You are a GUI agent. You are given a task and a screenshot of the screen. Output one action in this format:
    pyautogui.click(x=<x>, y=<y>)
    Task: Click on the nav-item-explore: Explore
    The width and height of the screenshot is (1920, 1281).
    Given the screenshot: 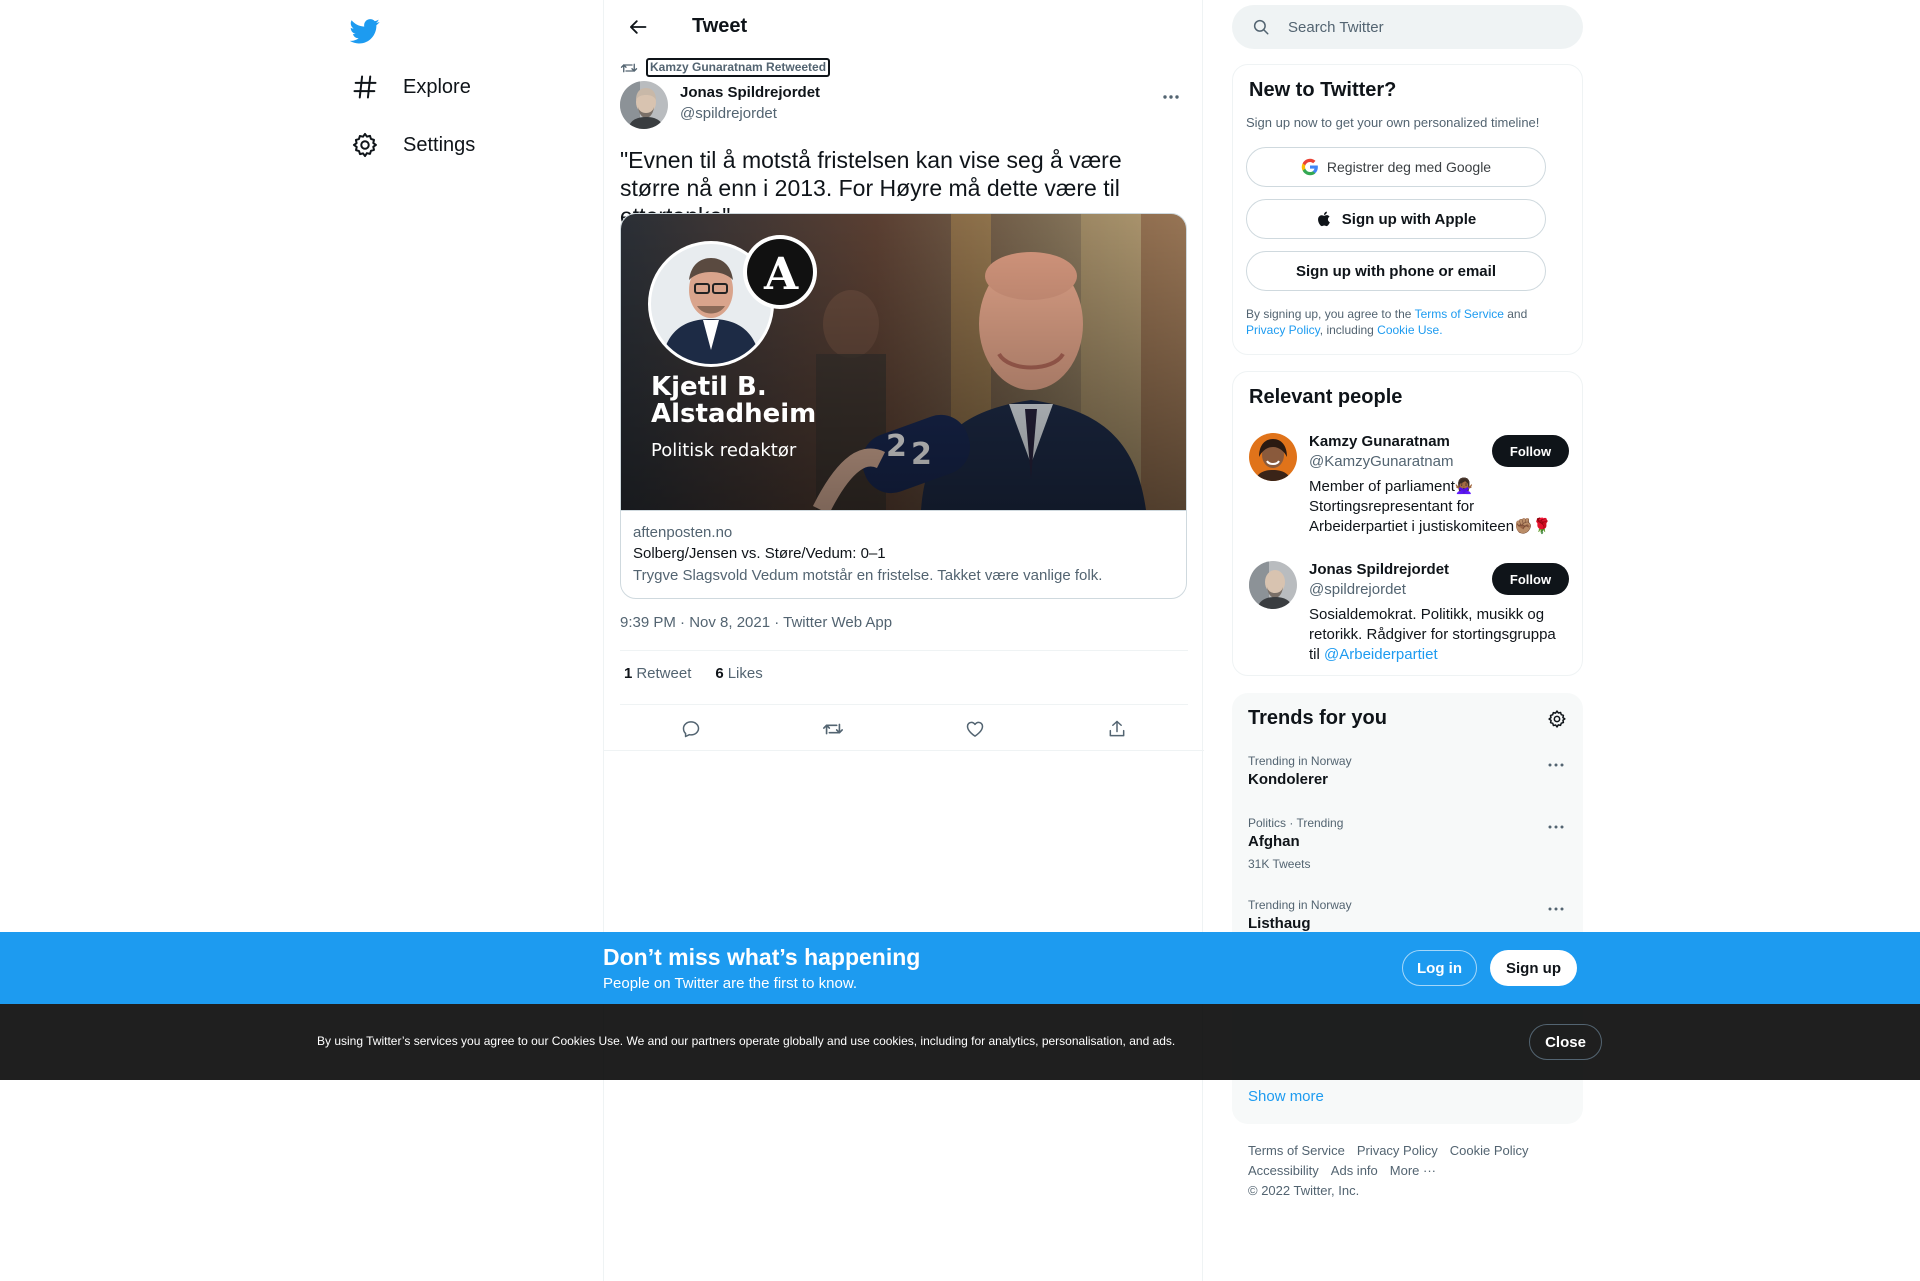 What is the action you would take?
    pyautogui.click(x=414, y=87)
    